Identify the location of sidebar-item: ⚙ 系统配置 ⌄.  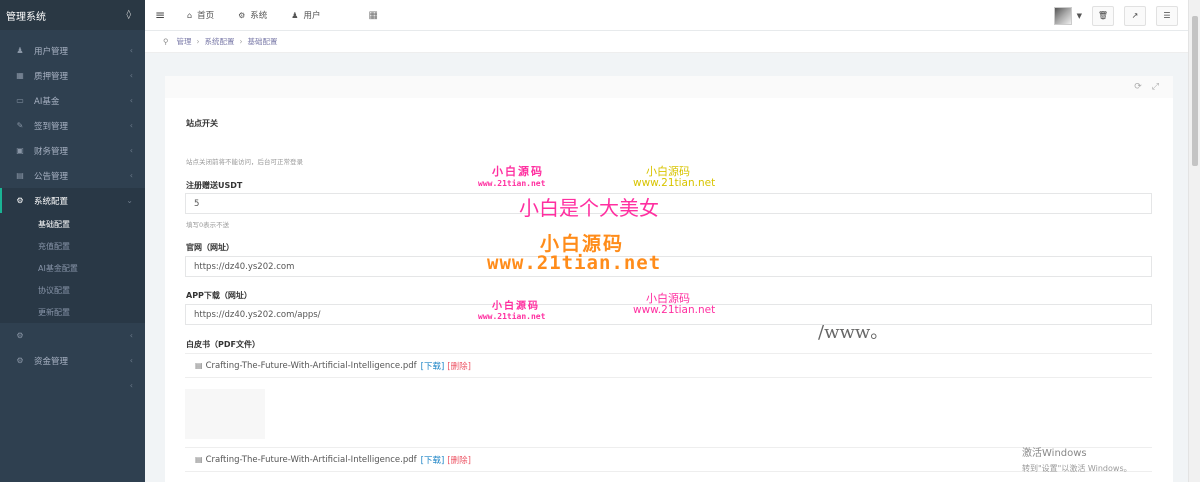
(72, 200).